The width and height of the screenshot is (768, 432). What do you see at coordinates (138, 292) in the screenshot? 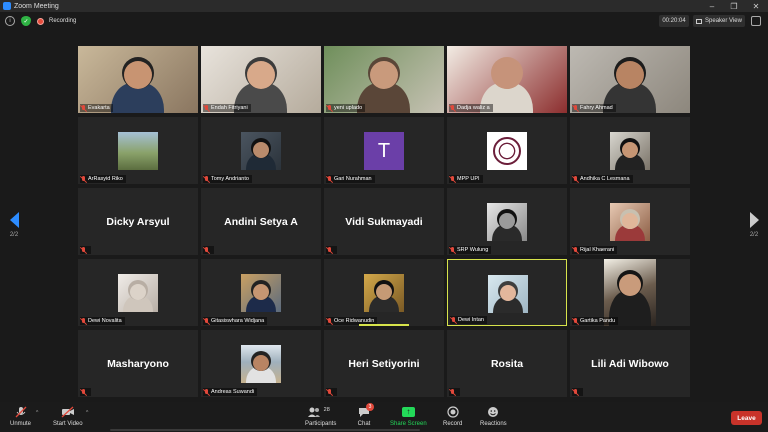
I see `participant-tile: Dewi Novalita` at bounding box center [138, 292].